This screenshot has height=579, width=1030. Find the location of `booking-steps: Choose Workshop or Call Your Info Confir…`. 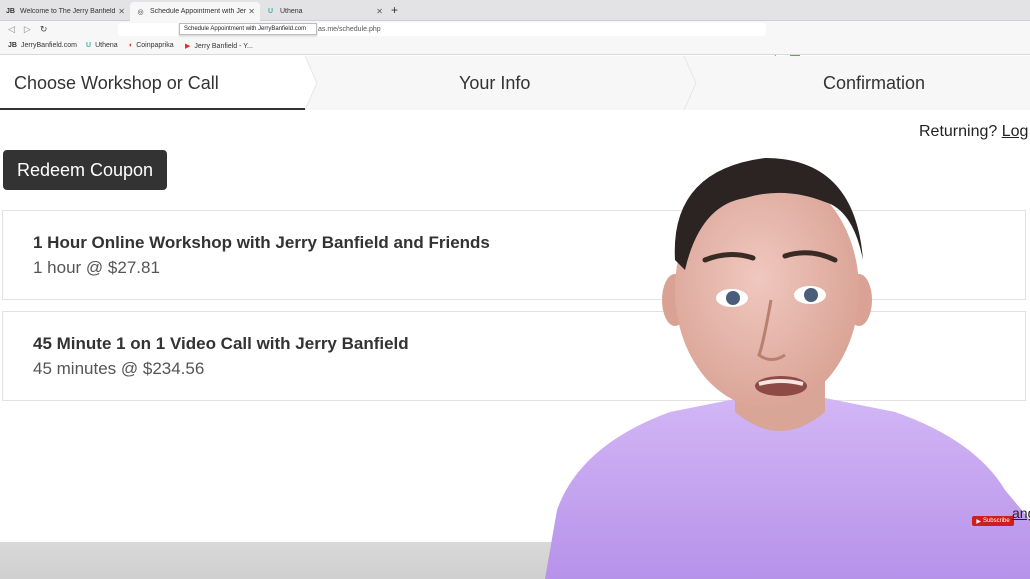

booking-steps: Choose Workshop or Call Your Info Confir… is located at coordinates (515, 83).